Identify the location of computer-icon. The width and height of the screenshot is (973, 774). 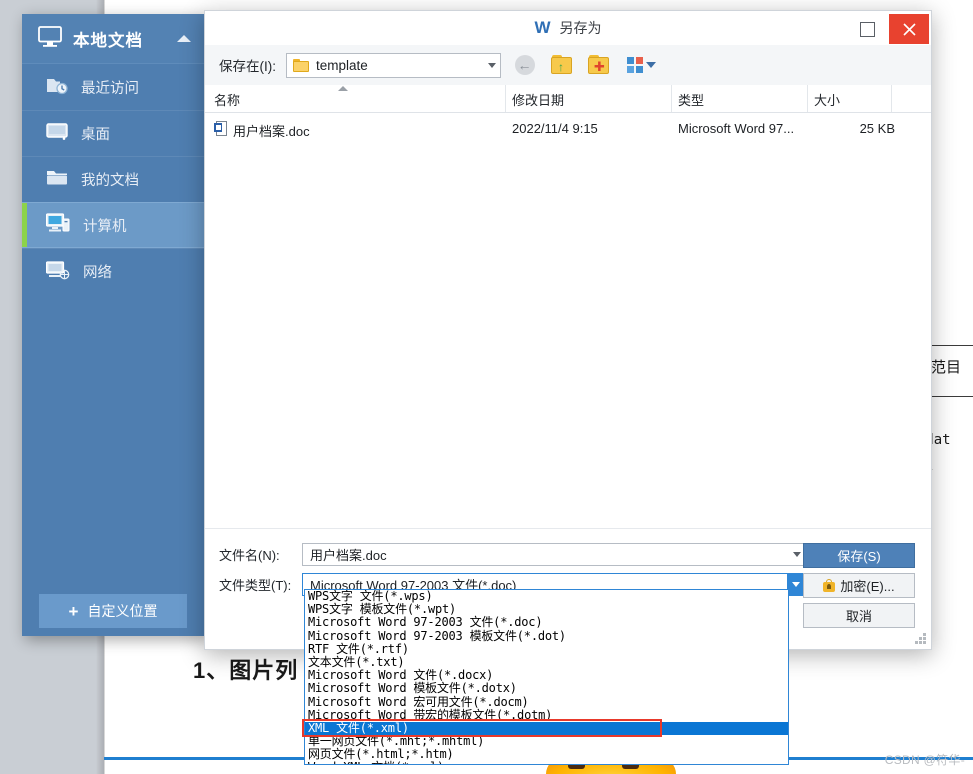
(57, 225).